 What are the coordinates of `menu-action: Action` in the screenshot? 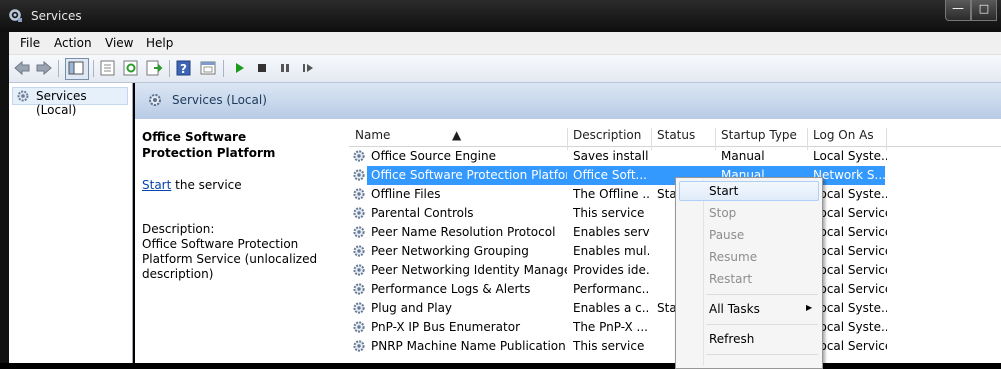 It's located at (73, 43).